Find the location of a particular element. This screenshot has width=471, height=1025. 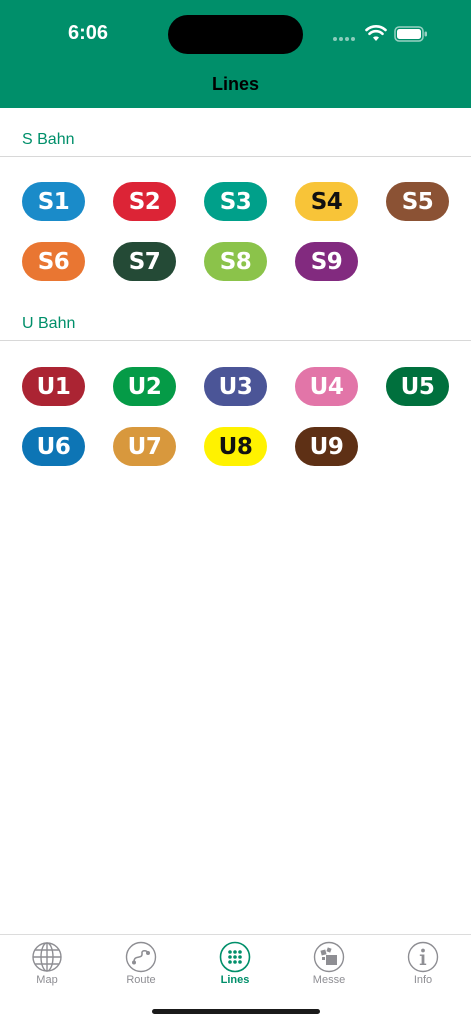

tab-lines: Lines is located at coordinates (235, 968).